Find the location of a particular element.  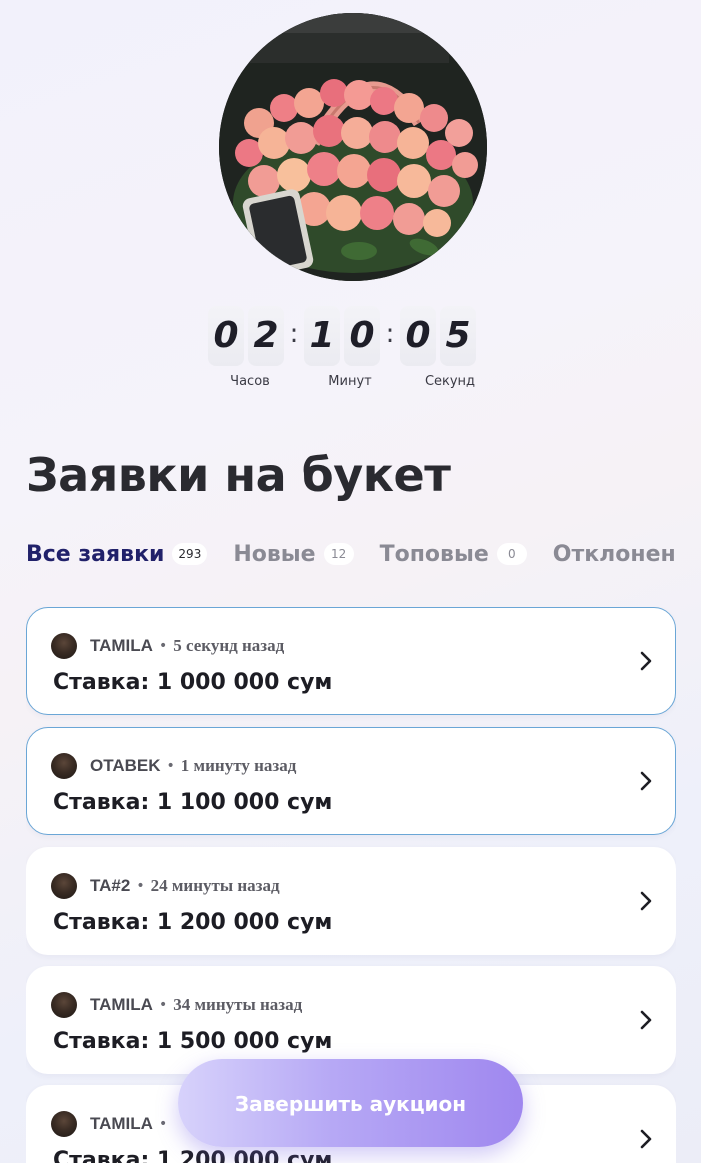

tab-count-badge: 293 is located at coordinates (190, 554).